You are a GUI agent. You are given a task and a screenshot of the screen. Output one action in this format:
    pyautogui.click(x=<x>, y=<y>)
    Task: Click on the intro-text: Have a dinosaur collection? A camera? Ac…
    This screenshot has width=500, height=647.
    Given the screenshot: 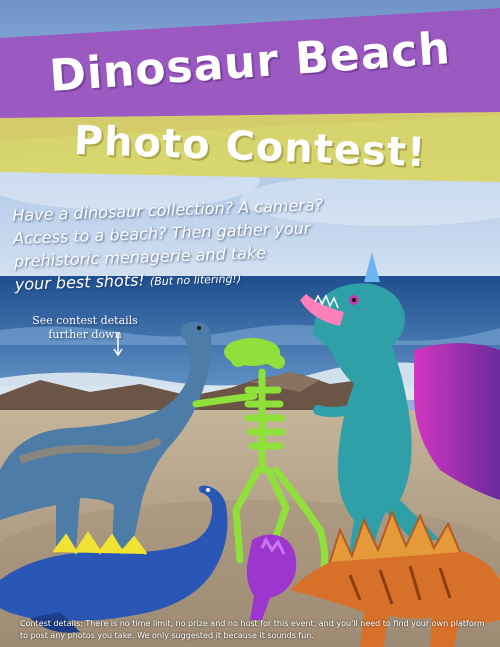 What is the action you would take?
    pyautogui.click(x=193, y=244)
    